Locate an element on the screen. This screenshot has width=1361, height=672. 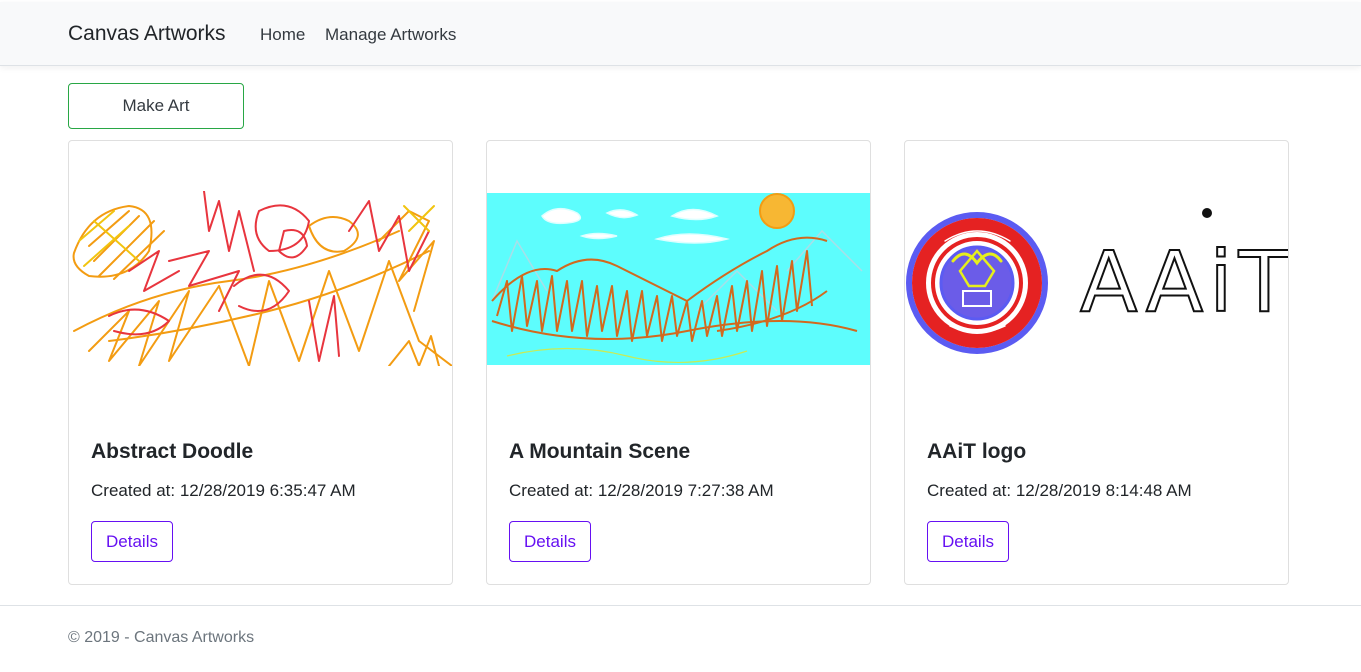
artwork-created-at: Created at: 12/28/2019 7:27:38 AM is located at coordinates (641, 490).